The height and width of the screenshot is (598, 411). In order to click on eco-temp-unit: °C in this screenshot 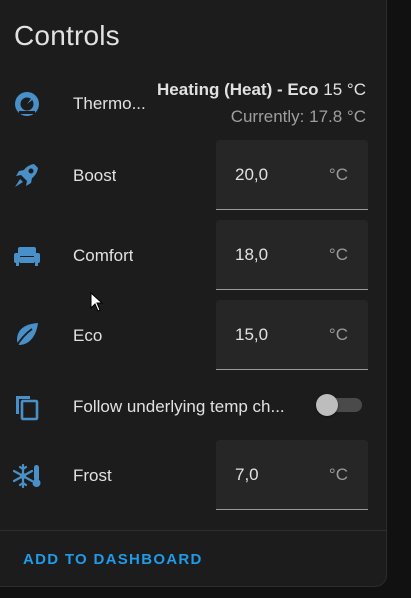, I will do `click(338, 334)`.